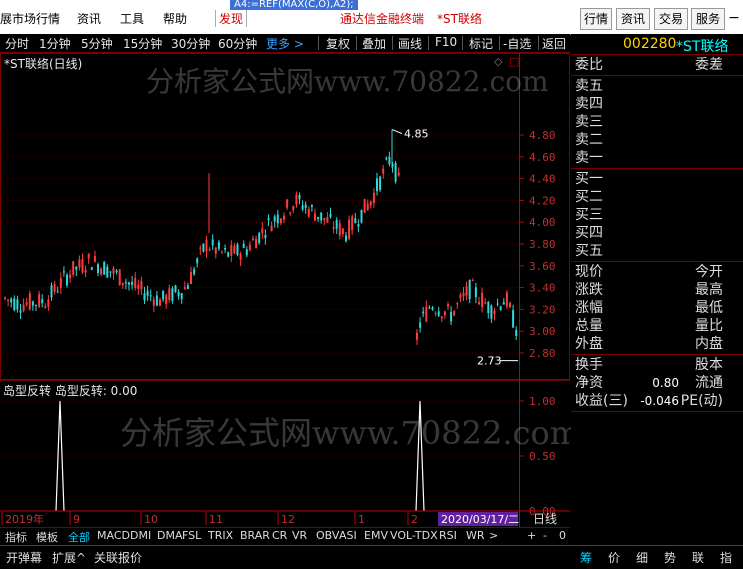 This screenshot has width=743, height=569. What do you see at coordinates (545, 535) in the screenshot?
I see `zoom-out-control: -` at bounding box center [545, 535].